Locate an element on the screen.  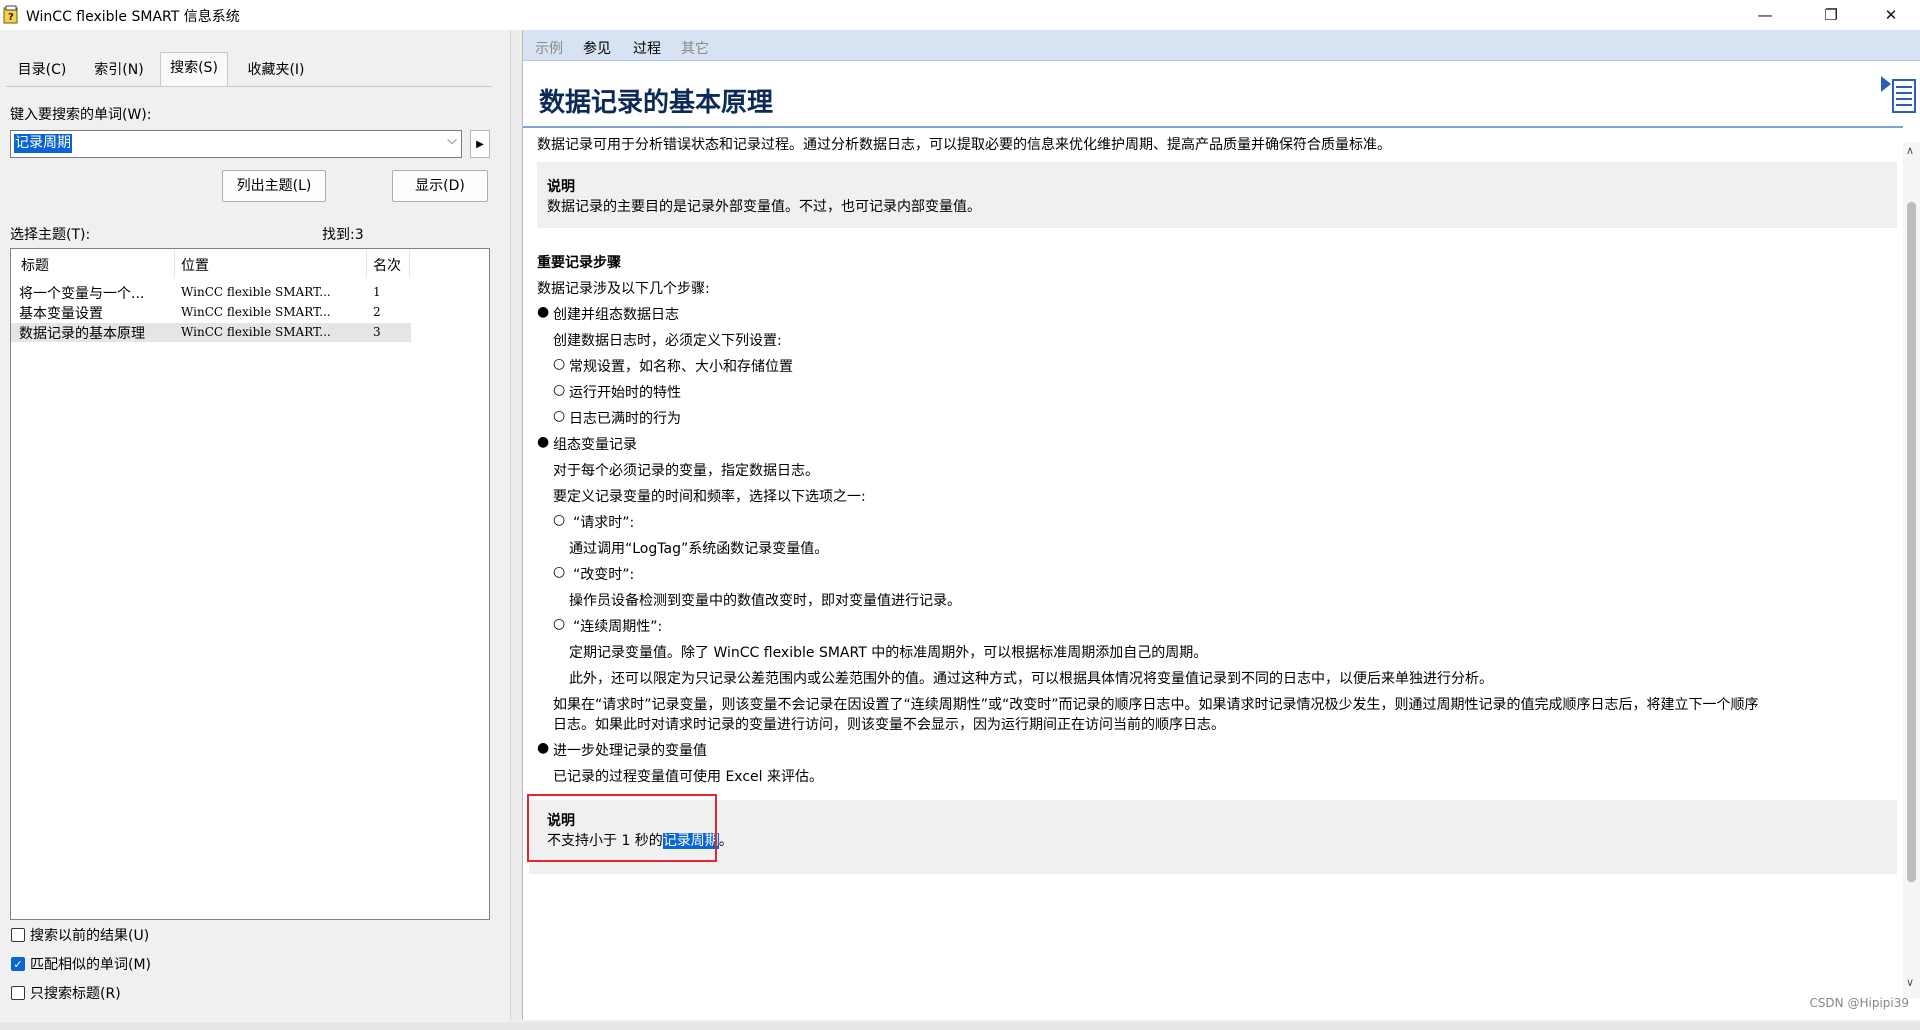
step-heading: 创建并组态数据日志 is located at coordinates (616, 315).